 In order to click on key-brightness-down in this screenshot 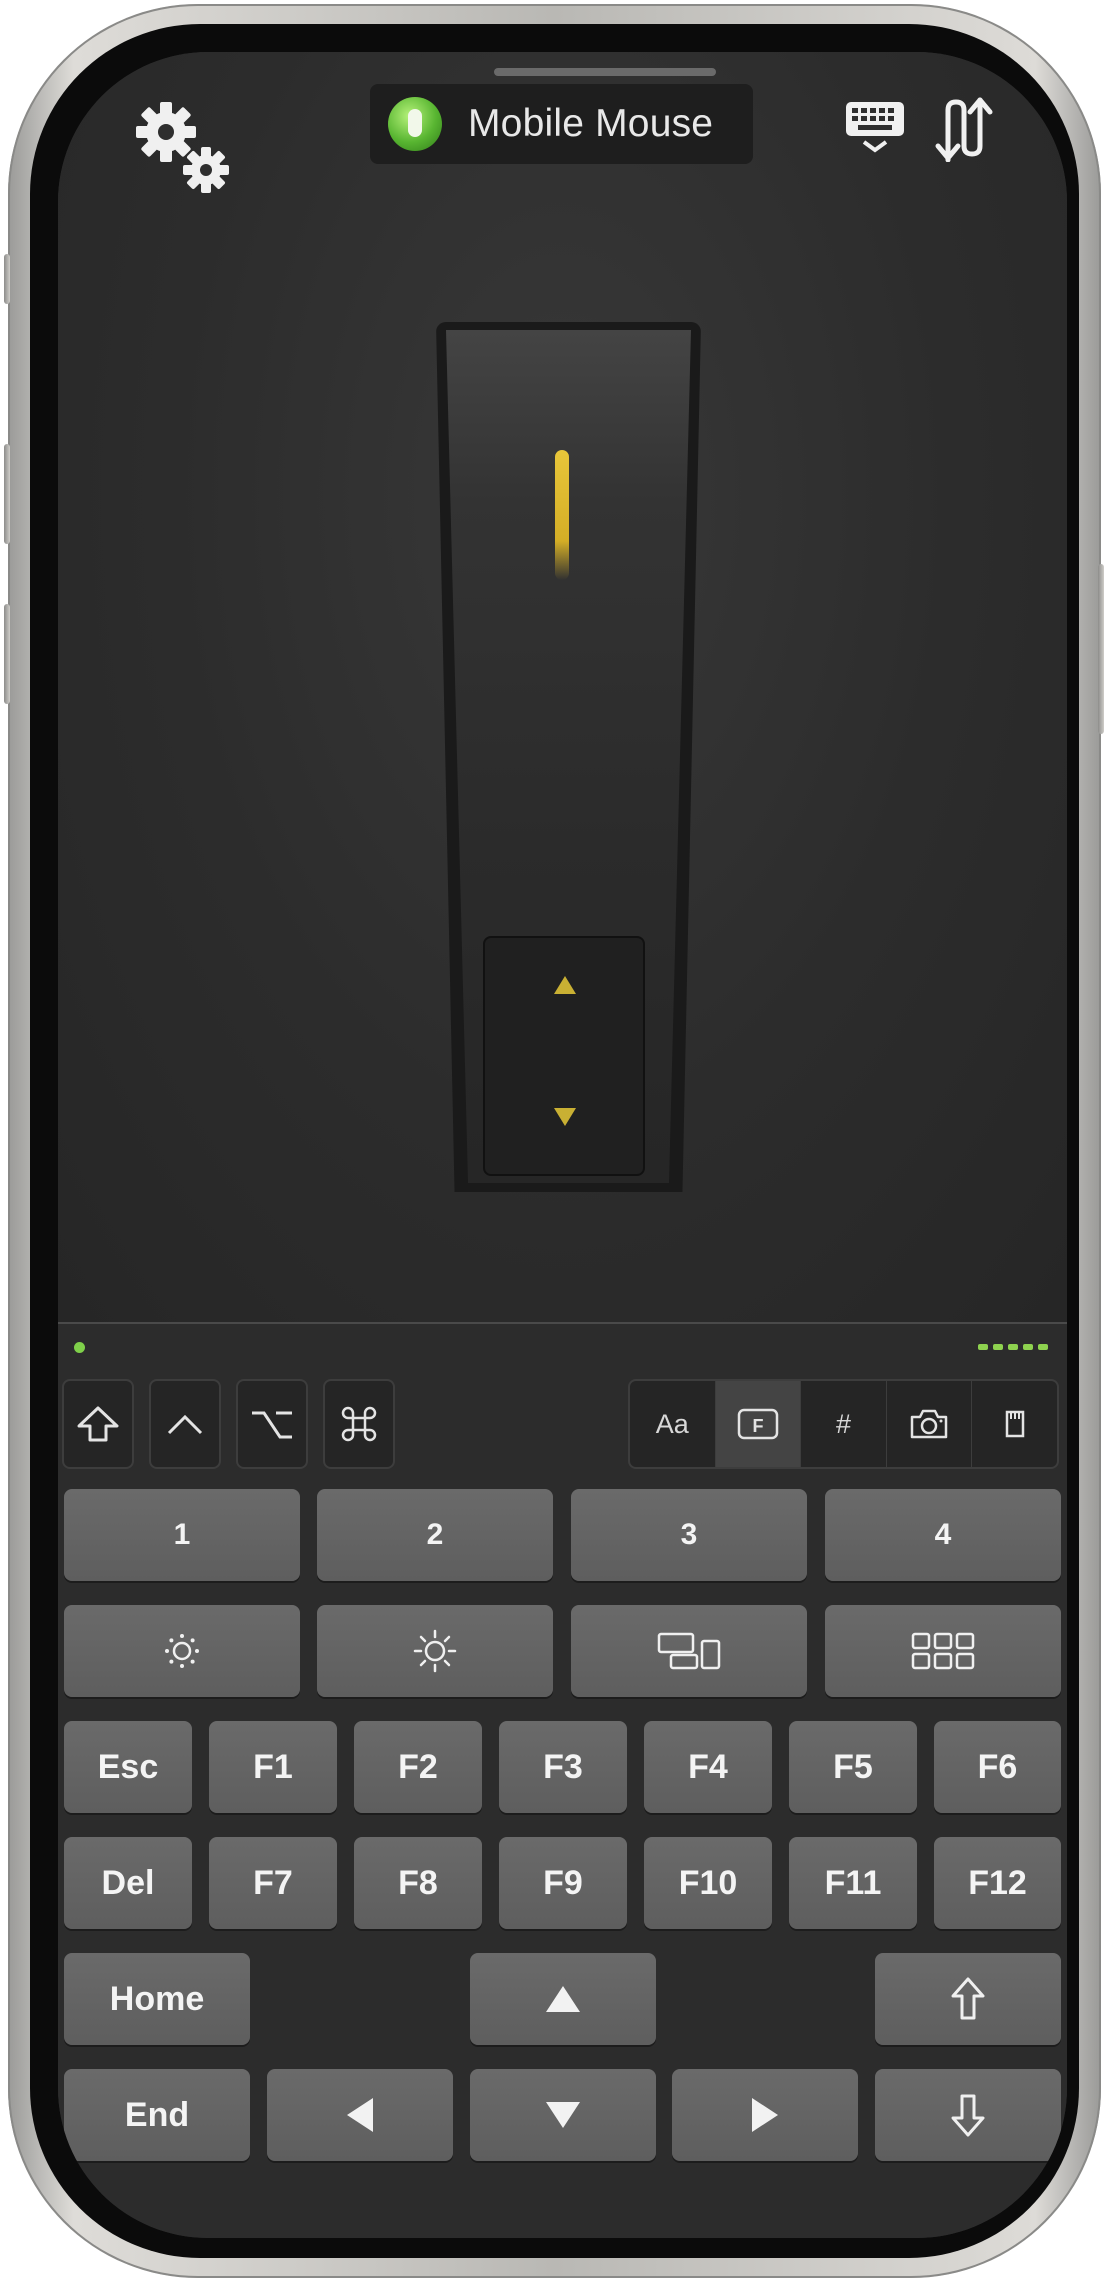, I will do `click(182, 1651)`.